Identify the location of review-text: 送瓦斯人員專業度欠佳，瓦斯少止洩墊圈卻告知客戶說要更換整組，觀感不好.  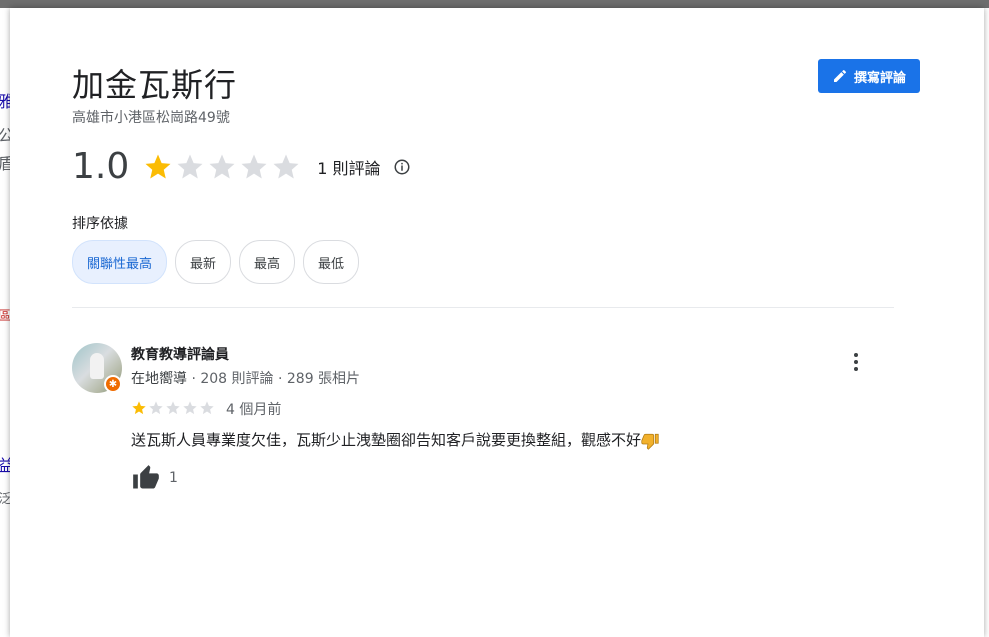
(395, 439).